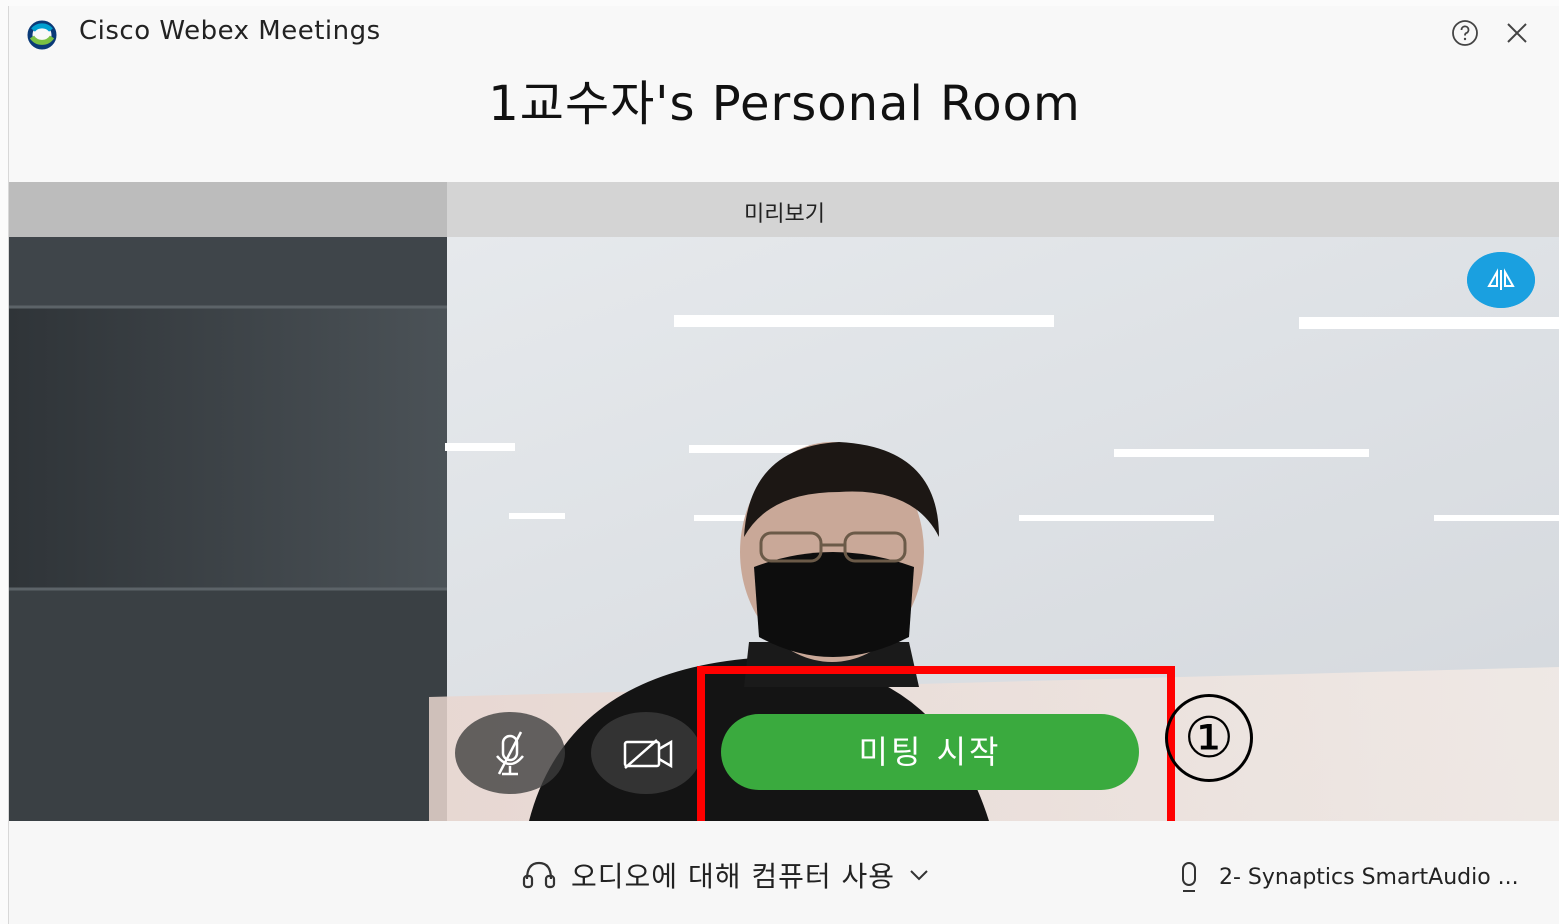  I want to click on webex-logo-icon, so click(42, 35).